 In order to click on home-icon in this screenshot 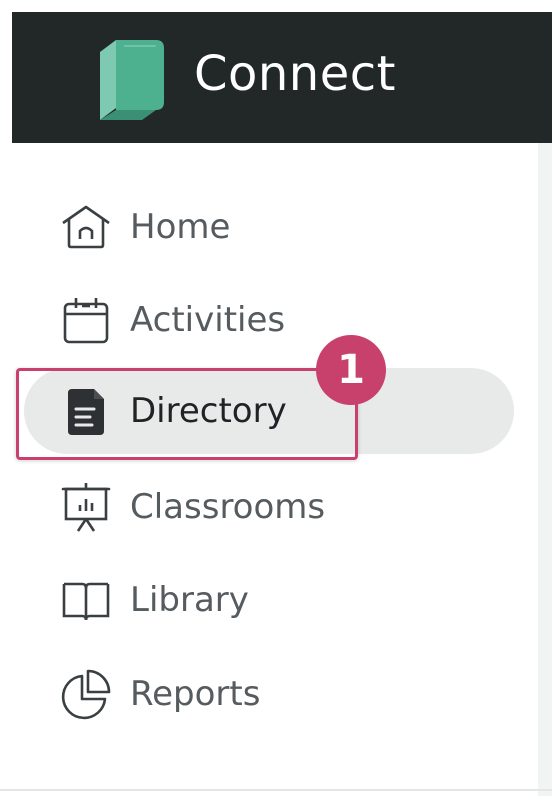, I will do `click(86, 227)`.